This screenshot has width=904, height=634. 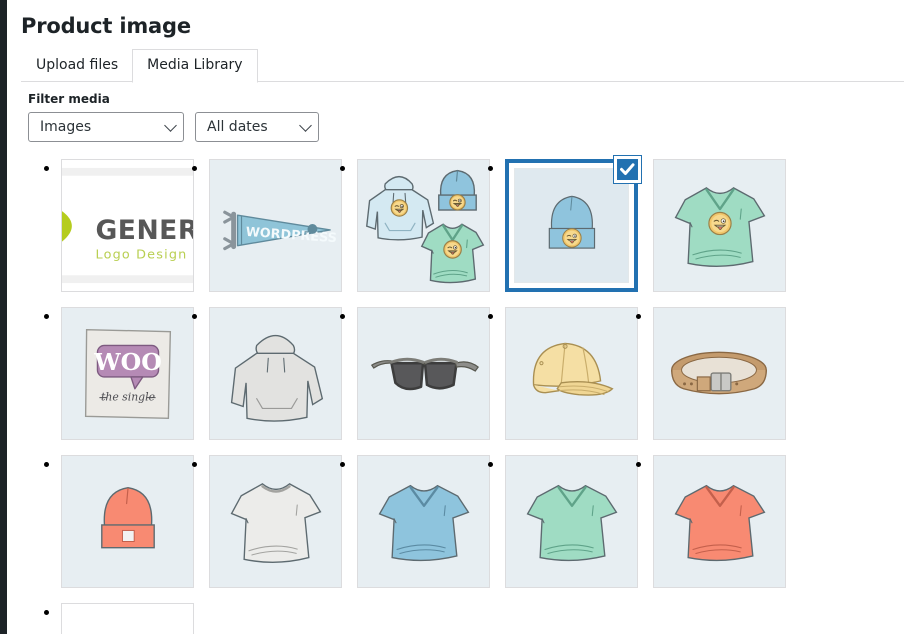 What do you see at coordinates (69, 99) in the screenshot?
I see `filter-media-label: Filter media` at bounding box center [69, 99].